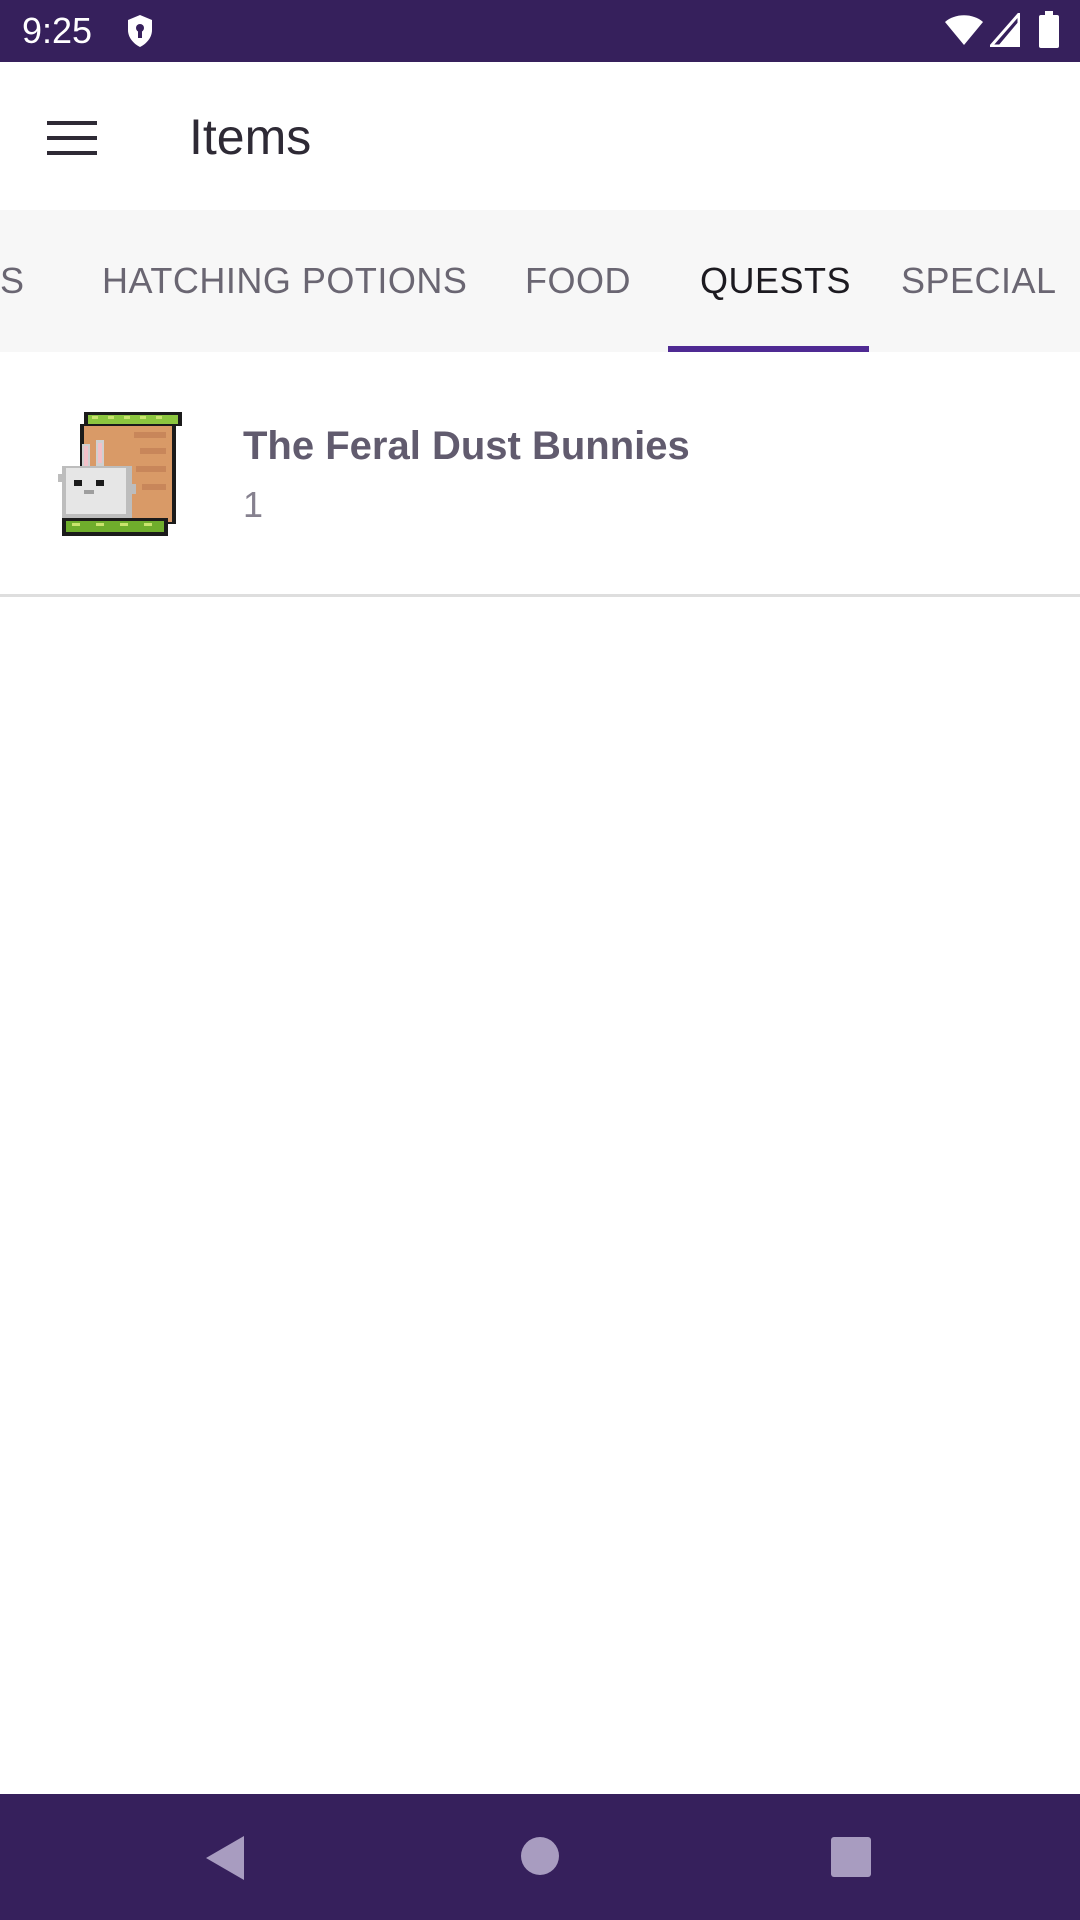  What do you see at coordinates (120, 474) in the screenshot?
I see `quest-scroll-bunny-image` at bounding box center [120, 474].